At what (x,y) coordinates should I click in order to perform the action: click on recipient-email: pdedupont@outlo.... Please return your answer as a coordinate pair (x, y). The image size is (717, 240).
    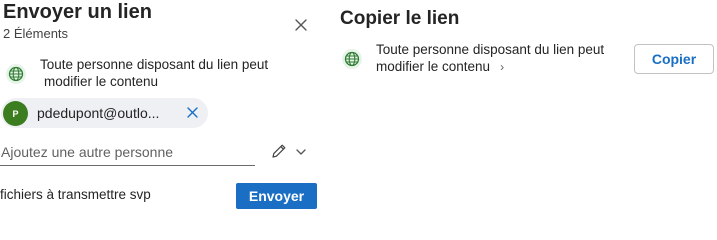
    Looking at the image, I should click on (98, 113).